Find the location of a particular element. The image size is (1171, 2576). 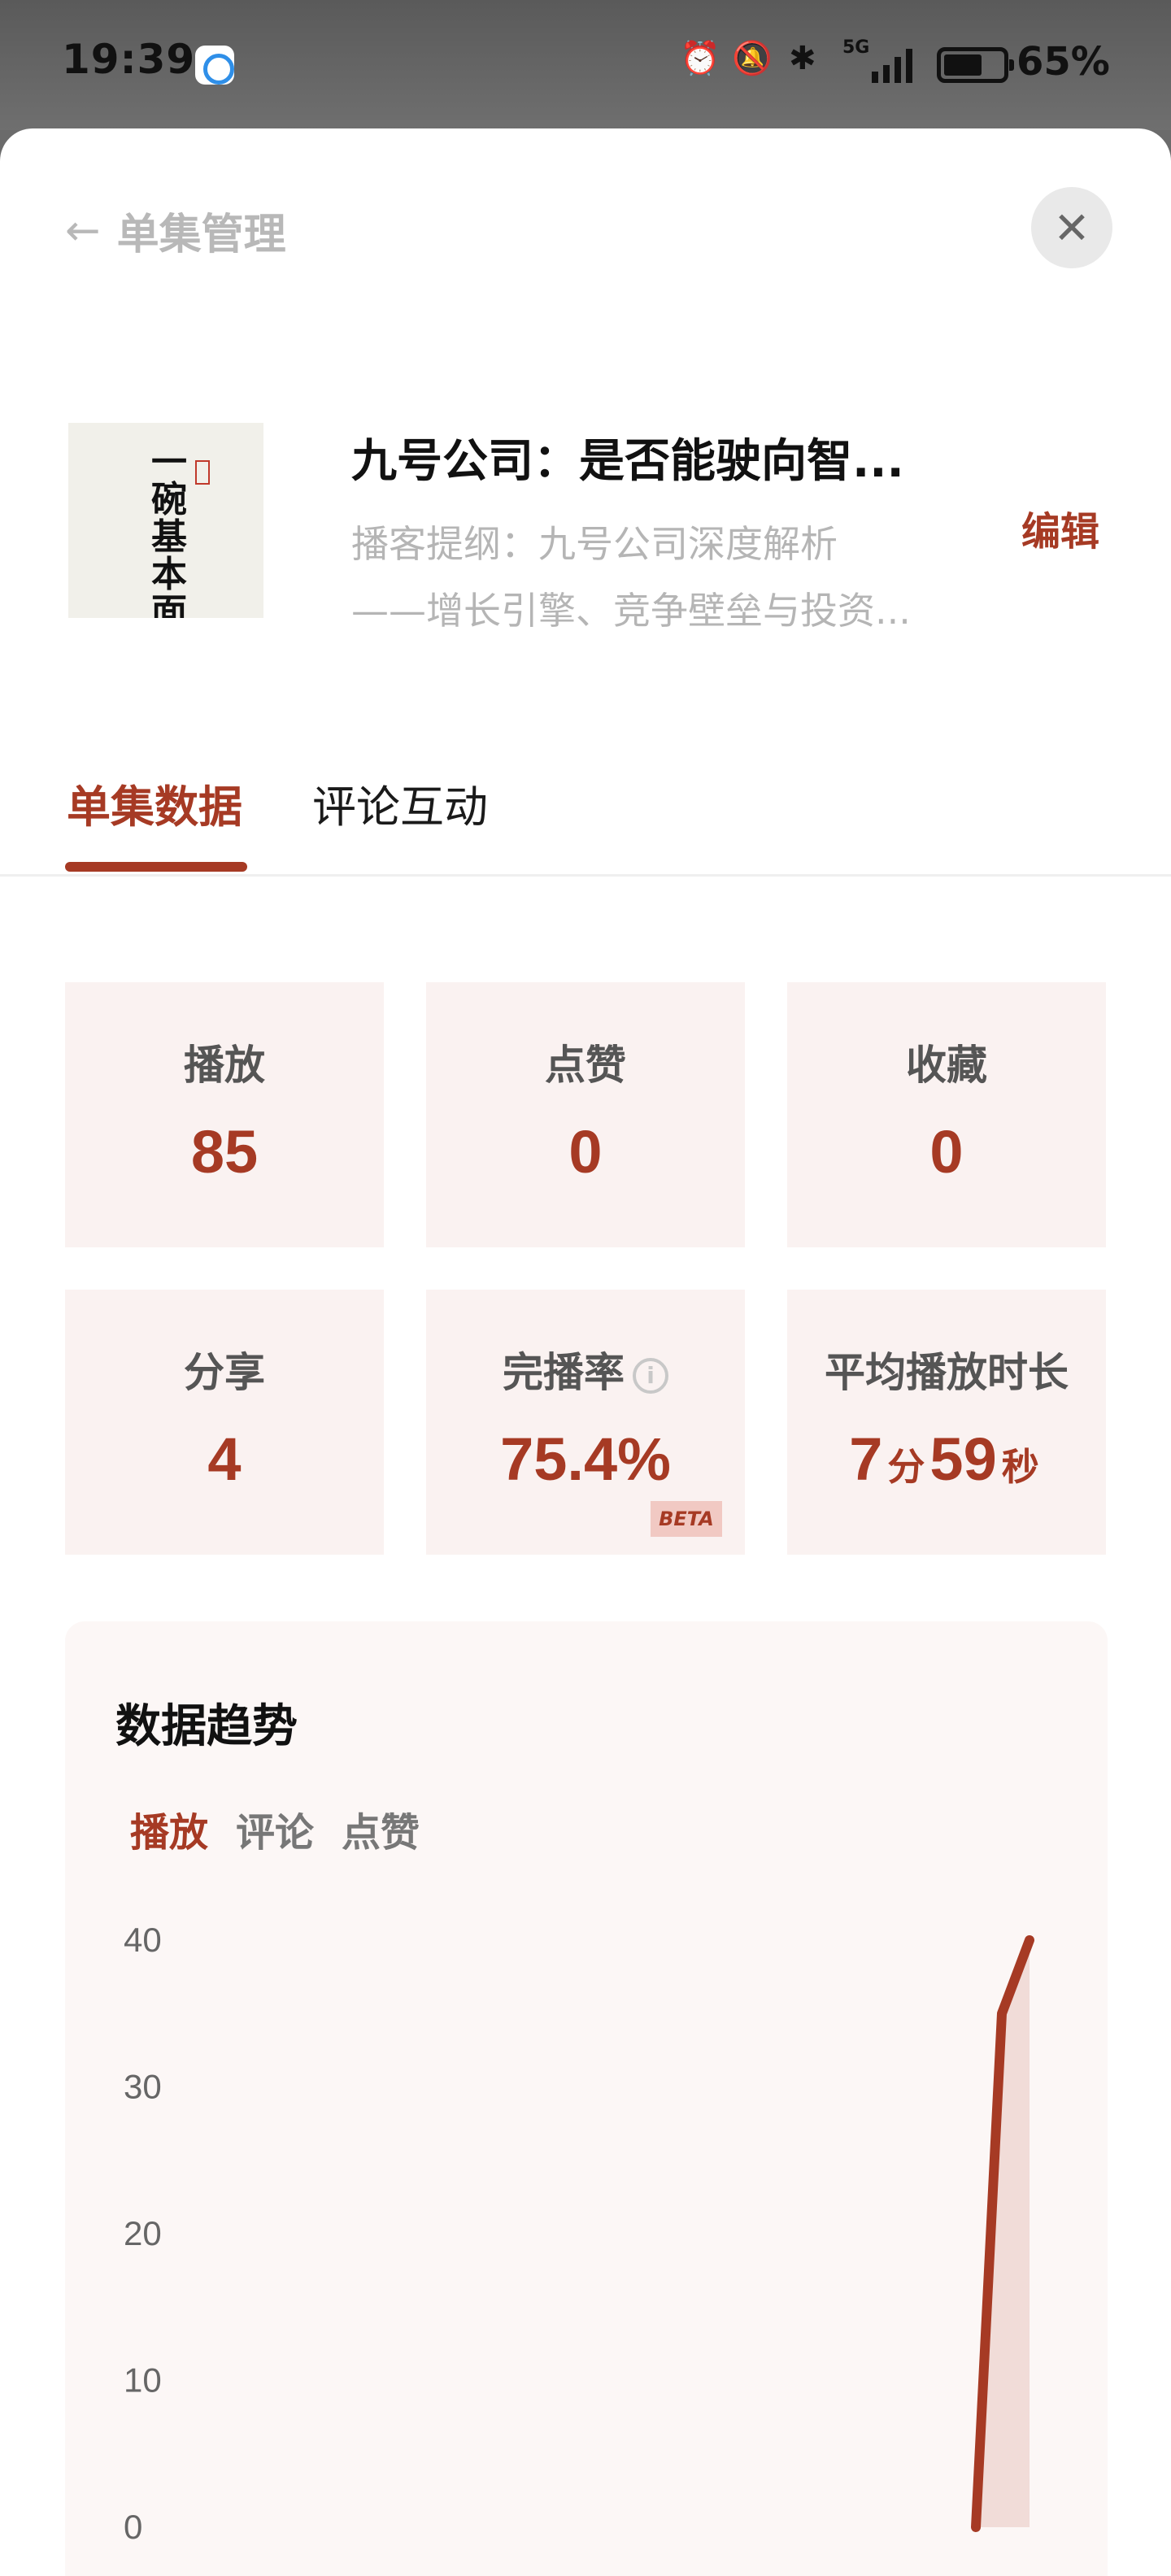

stat-card-avg-duration: 平均播放时长 7 分59 秒 is located at coordinates (946, 1423).